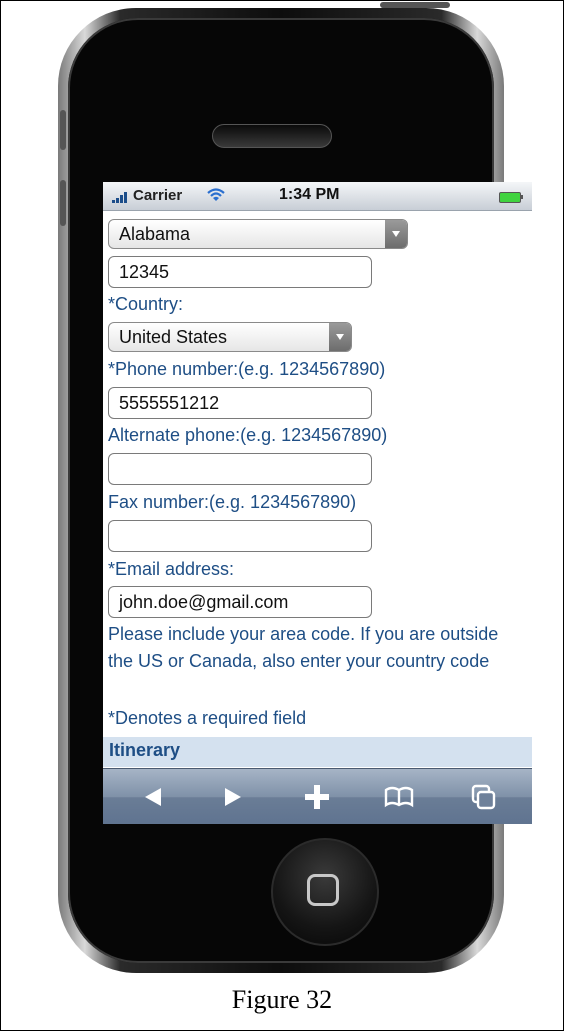 This screenshot has width=564, height=1031. Describe the element at coordinates (258, 234) in the screenshot. I see `state-select: Alabama` at that location.